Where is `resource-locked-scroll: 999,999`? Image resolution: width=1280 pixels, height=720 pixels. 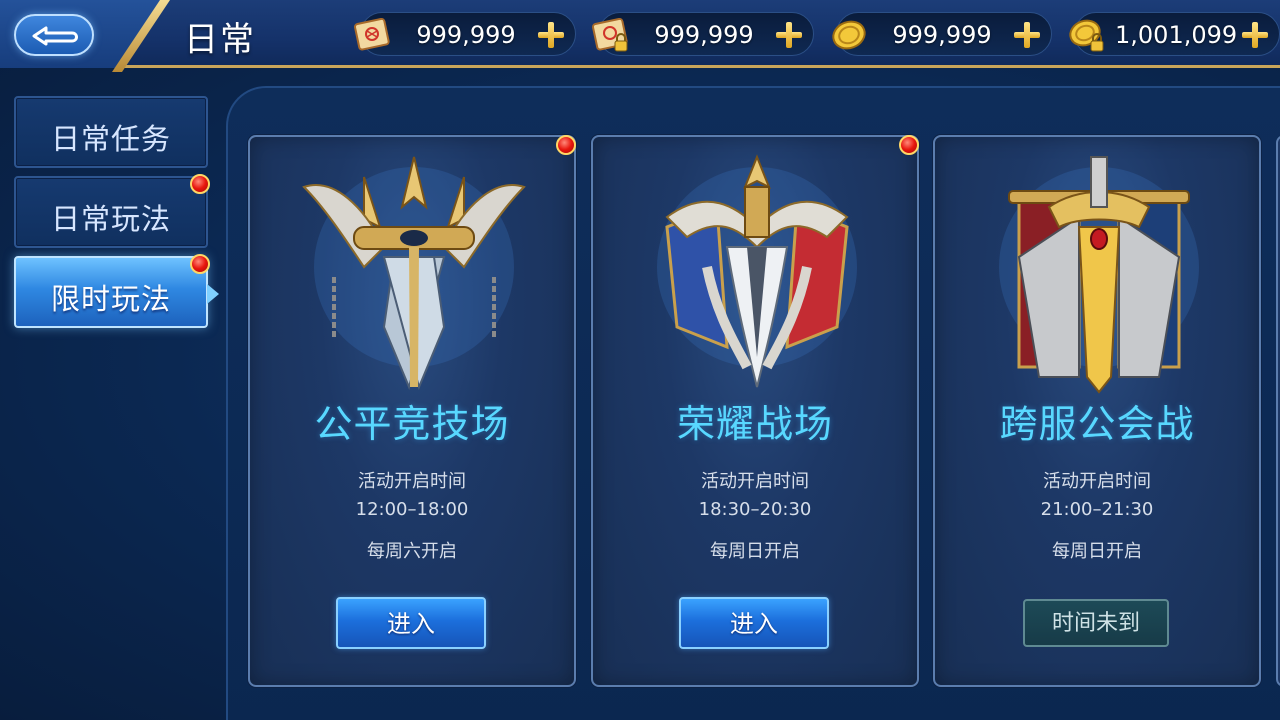 resource-locked-scroll: 999,999 is located at coordinates (702, 34).